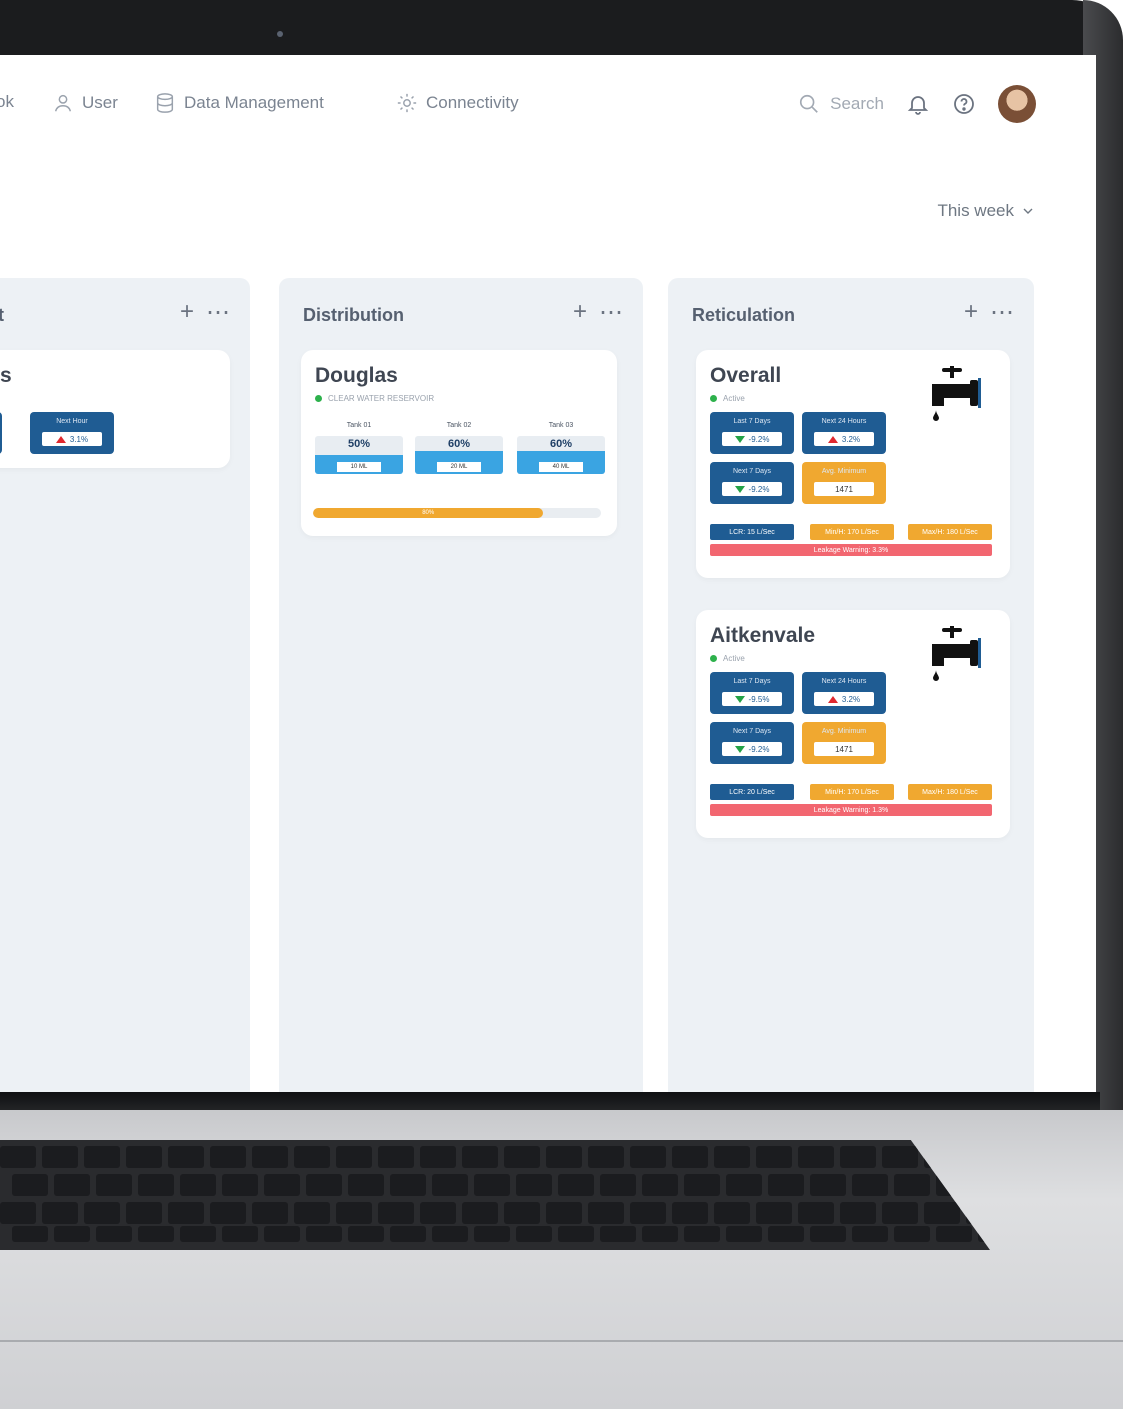 This screenshot has height=1409, width=1123. I want to click on trend-down-icon, so click(739, 489).